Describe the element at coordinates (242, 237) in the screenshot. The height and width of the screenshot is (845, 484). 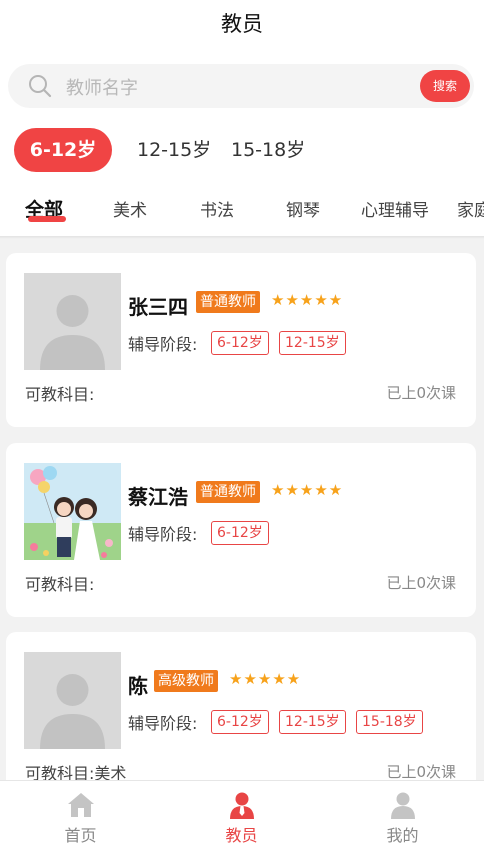
I see `header-shadow` at that location.